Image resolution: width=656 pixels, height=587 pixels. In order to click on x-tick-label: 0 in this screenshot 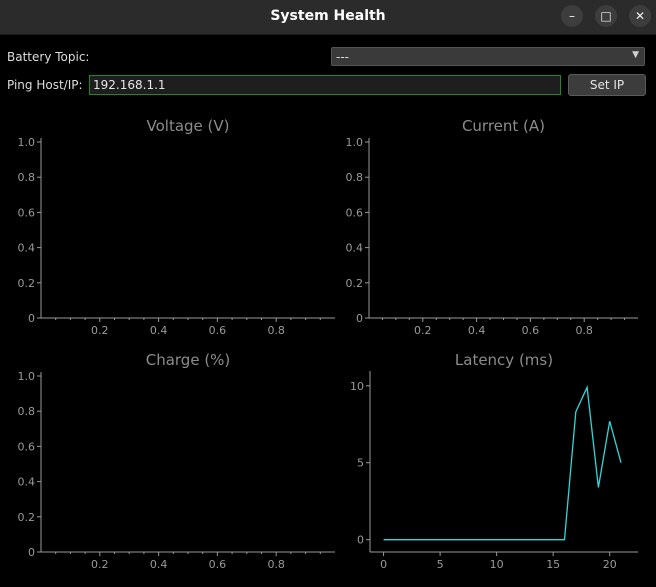, I will do `click(383, 564)`.